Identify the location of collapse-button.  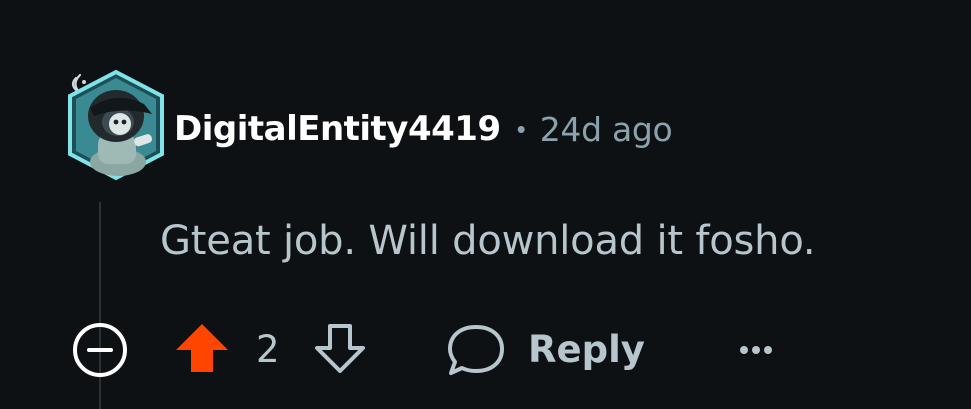
(100, 350).